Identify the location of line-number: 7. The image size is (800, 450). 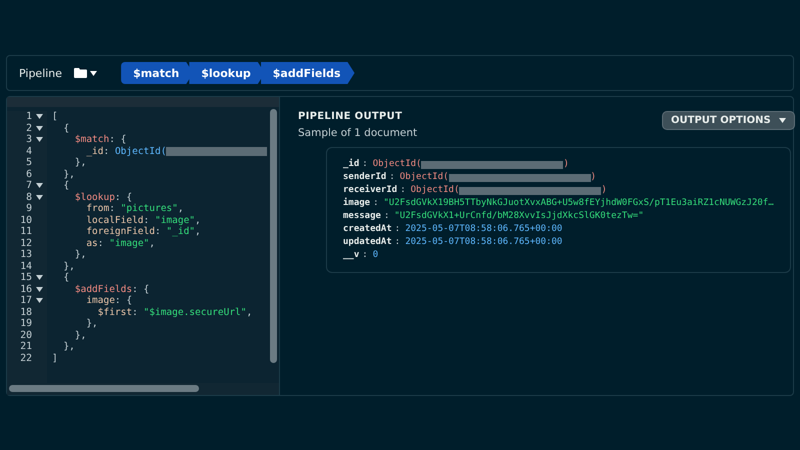
(29, 186).